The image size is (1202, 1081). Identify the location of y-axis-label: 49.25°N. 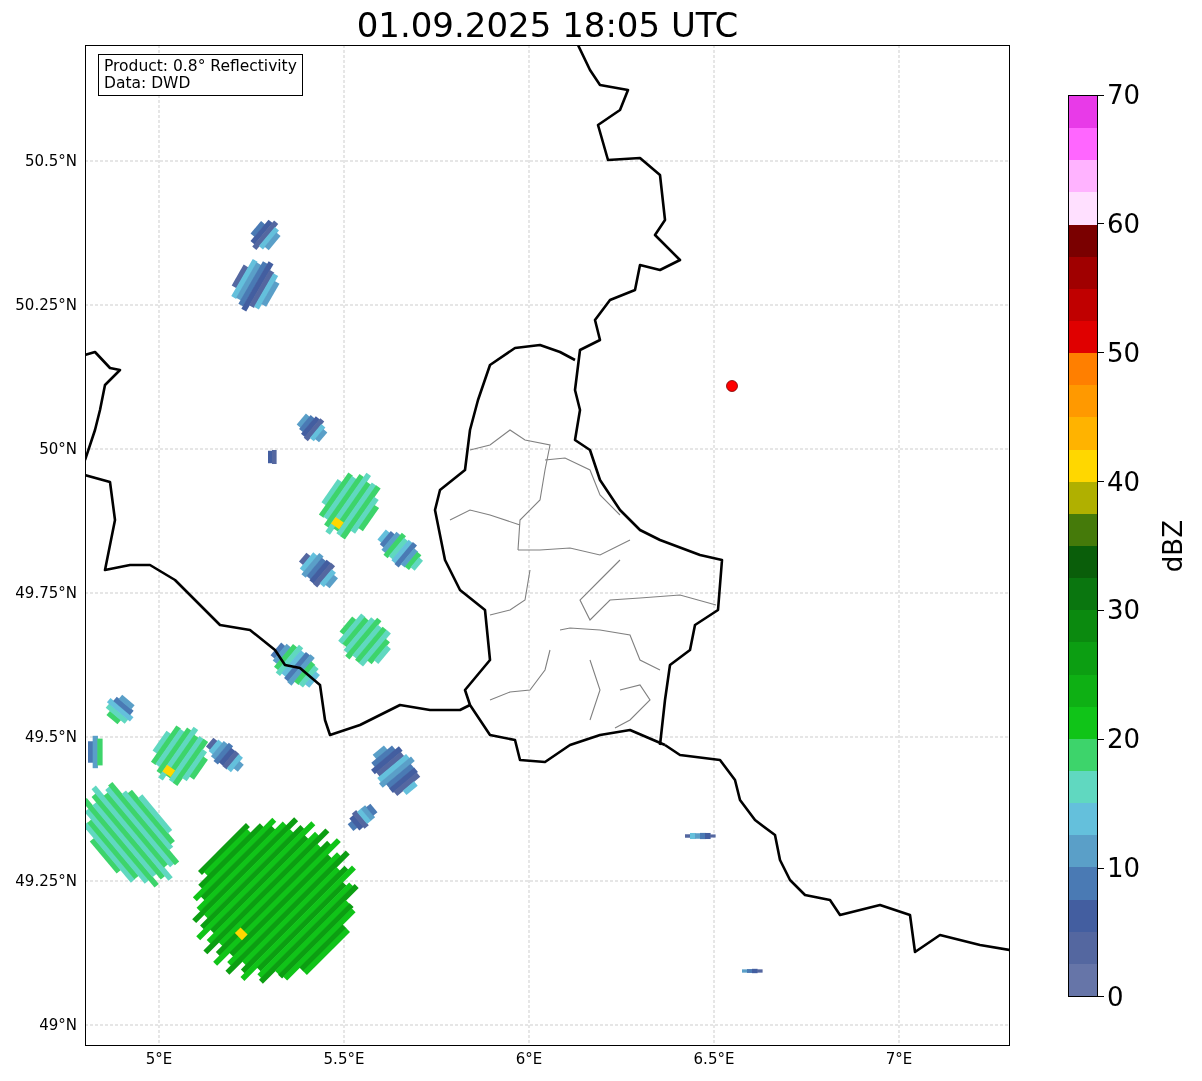
(46, 881).